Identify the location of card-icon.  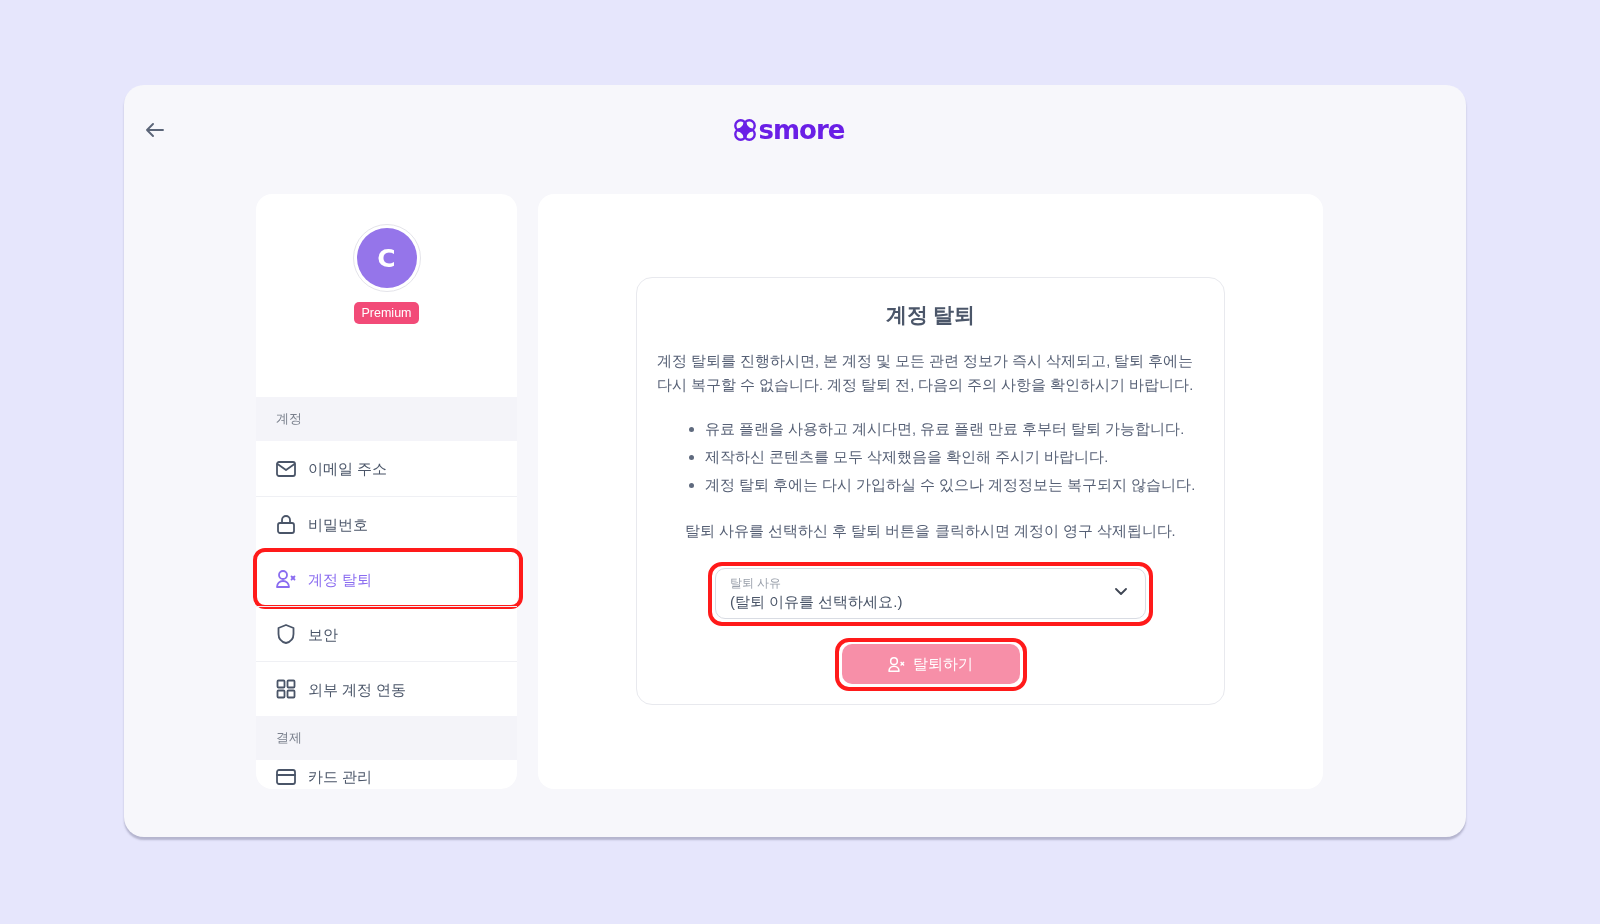
(286, 777).